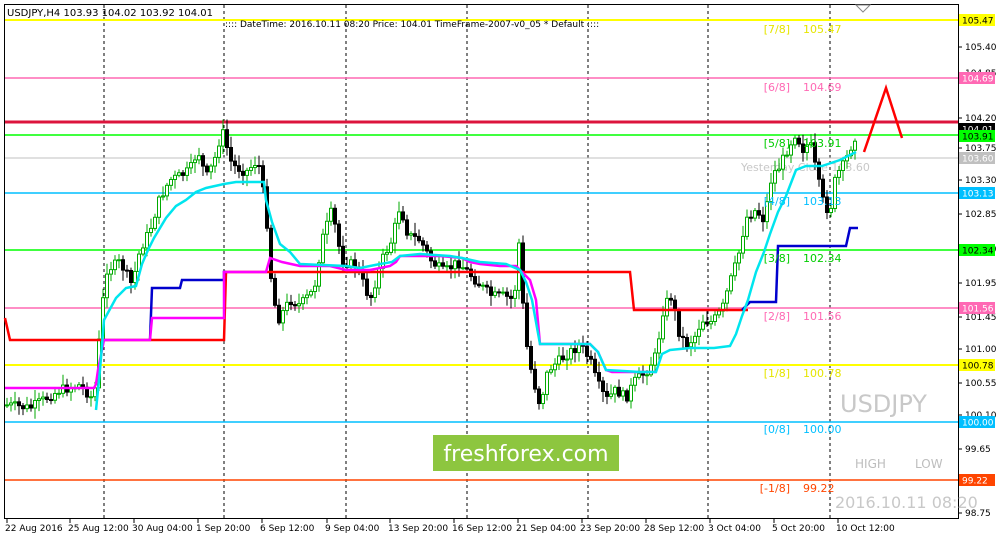  I want to click on price-tick-label: 101.95, so click(981, 284).